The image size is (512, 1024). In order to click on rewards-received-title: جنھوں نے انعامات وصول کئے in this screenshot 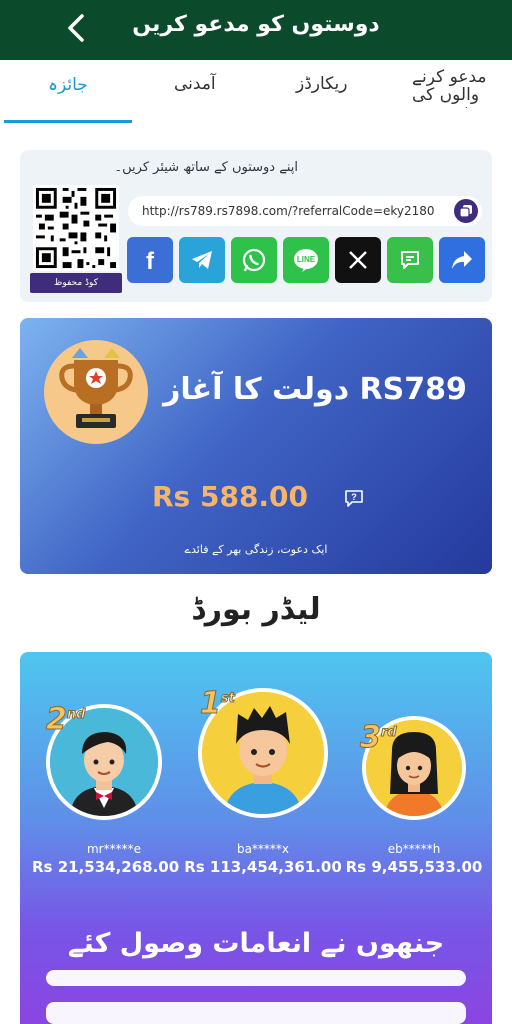, I will do `click(256, 943)`.